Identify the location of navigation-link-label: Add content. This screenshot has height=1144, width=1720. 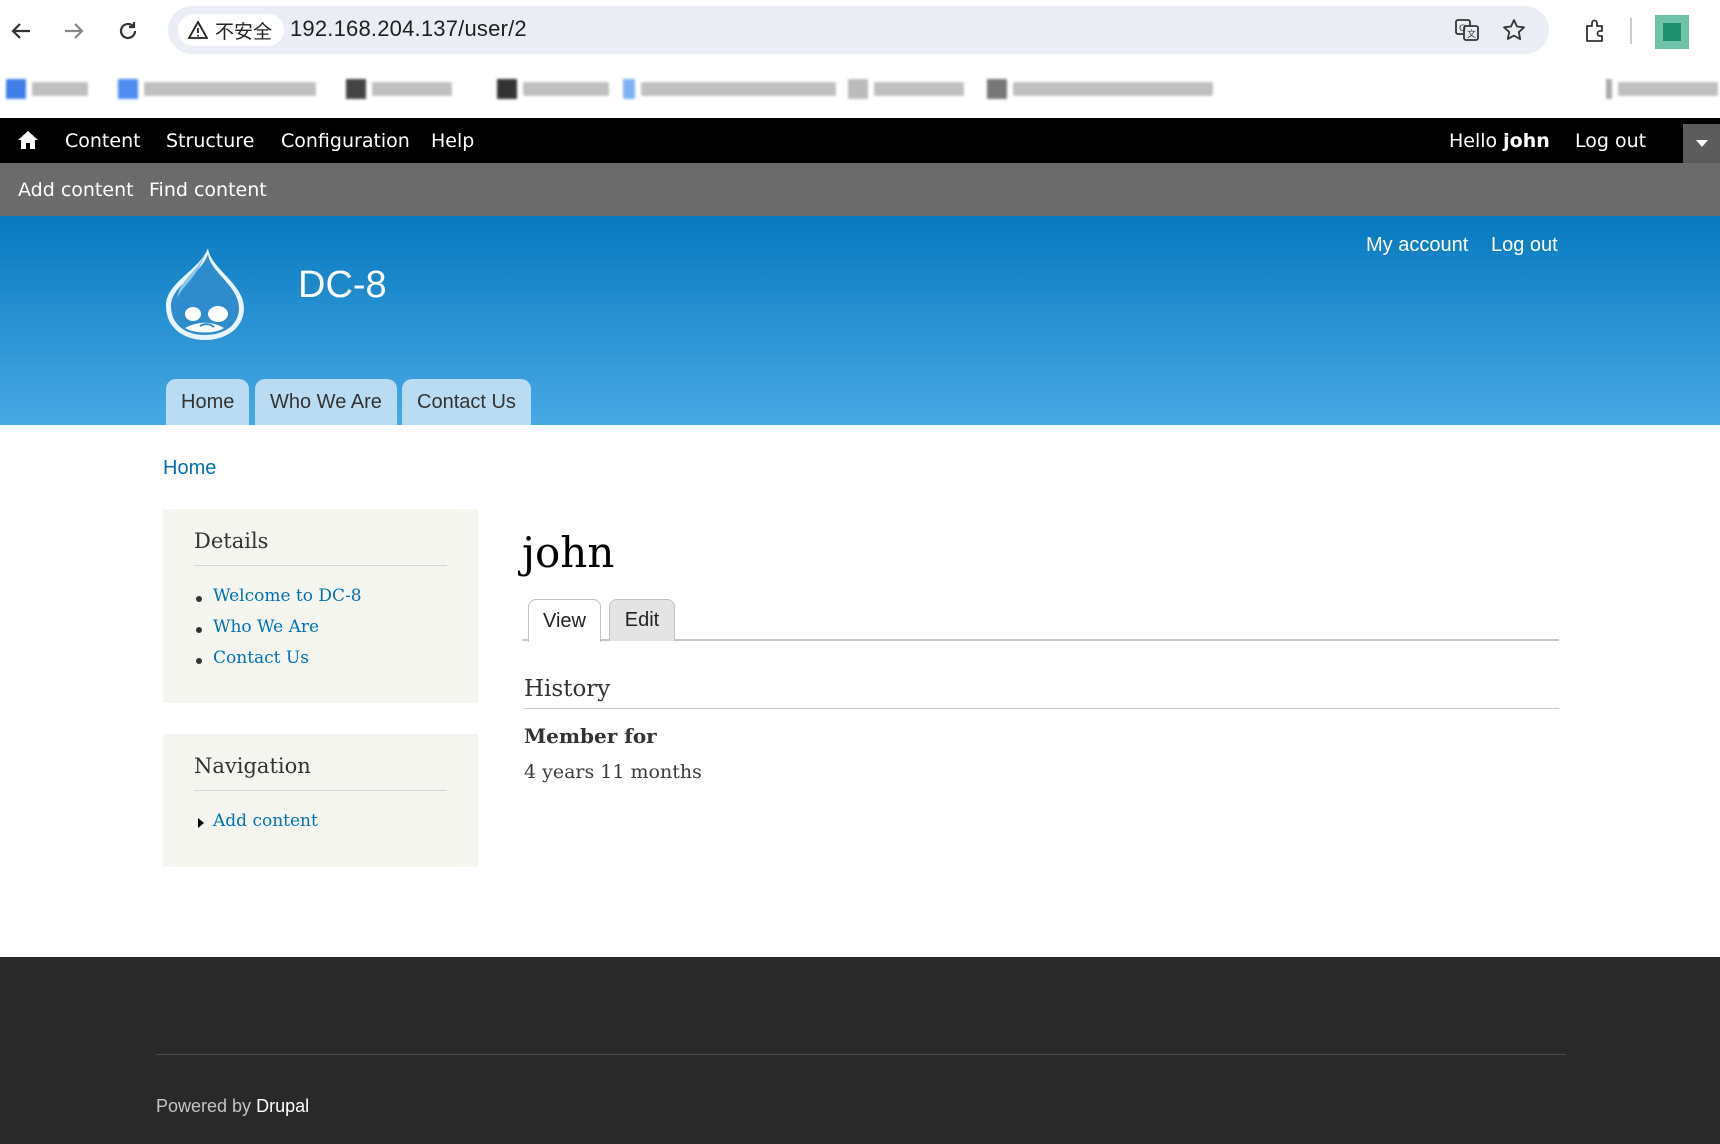
(265, 821).